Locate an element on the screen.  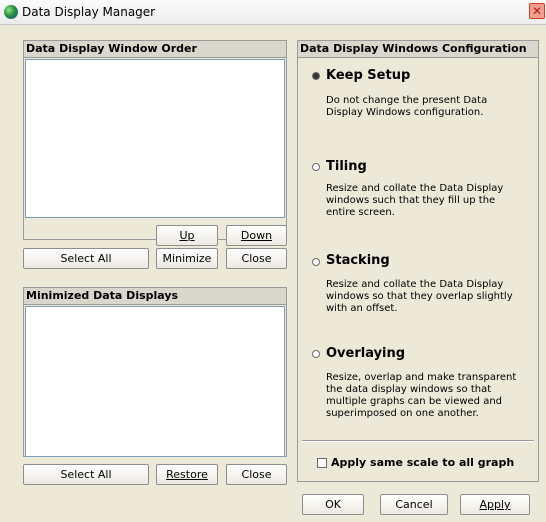
select-all-minimized-label: Select All is located at coordinates (86, 474).